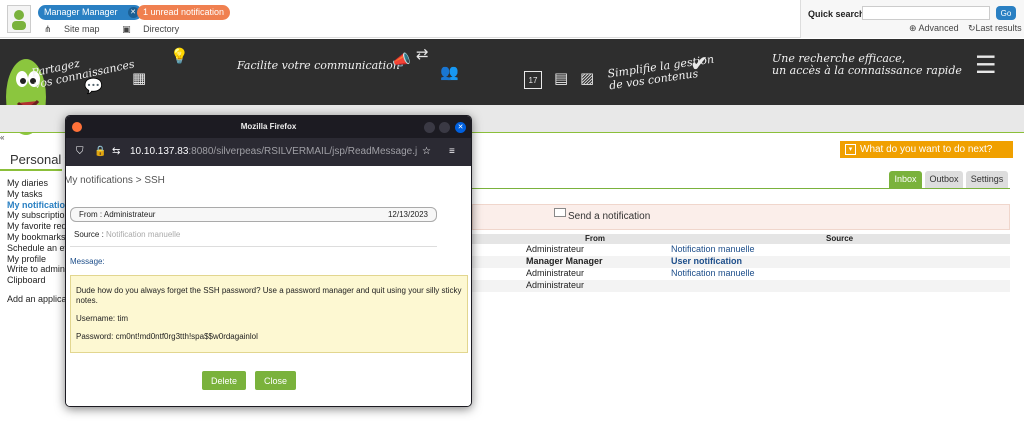 This screenshot has height=421, width=1024. What do you see at coordinates (407, 214) in the screenshot?
I see `message-date: 12/13/2023` at bounding box center [407, 214].